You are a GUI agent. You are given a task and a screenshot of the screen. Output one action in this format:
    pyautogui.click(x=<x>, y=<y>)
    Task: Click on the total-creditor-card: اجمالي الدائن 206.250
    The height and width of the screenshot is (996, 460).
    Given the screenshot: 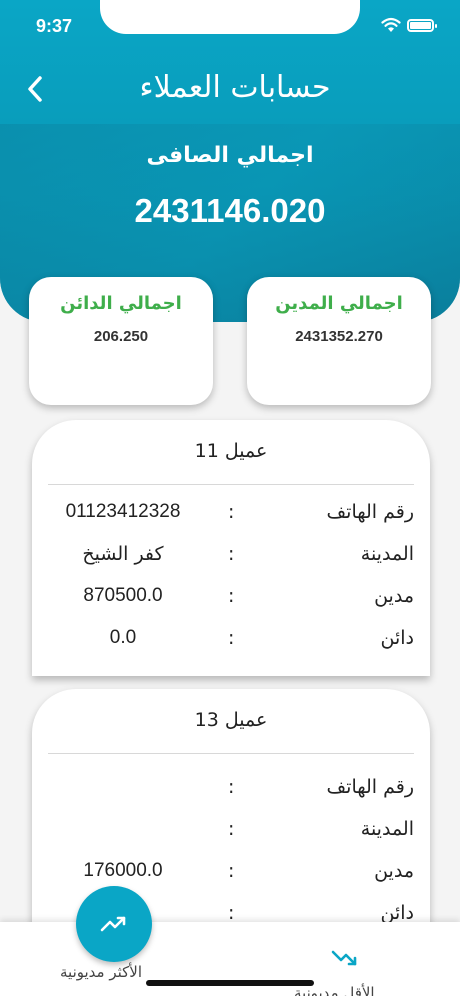 What is the action you would take?
    pyautogui.click(x=121, y=341)
    